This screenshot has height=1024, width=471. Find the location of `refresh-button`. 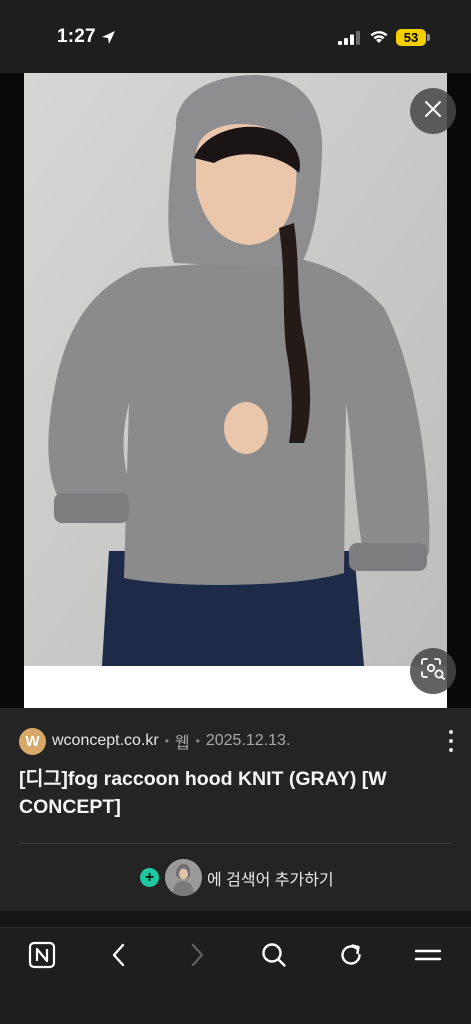

refresh-button is located at coordinates (351, 957).